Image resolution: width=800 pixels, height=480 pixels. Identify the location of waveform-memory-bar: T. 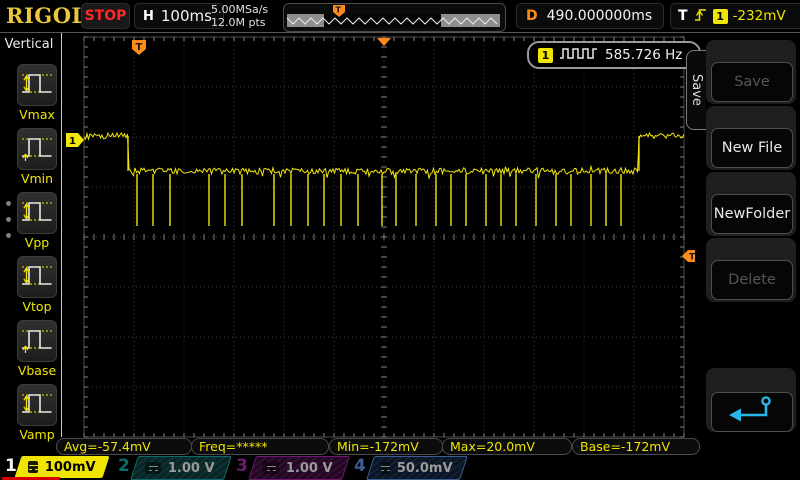
(394, 17).